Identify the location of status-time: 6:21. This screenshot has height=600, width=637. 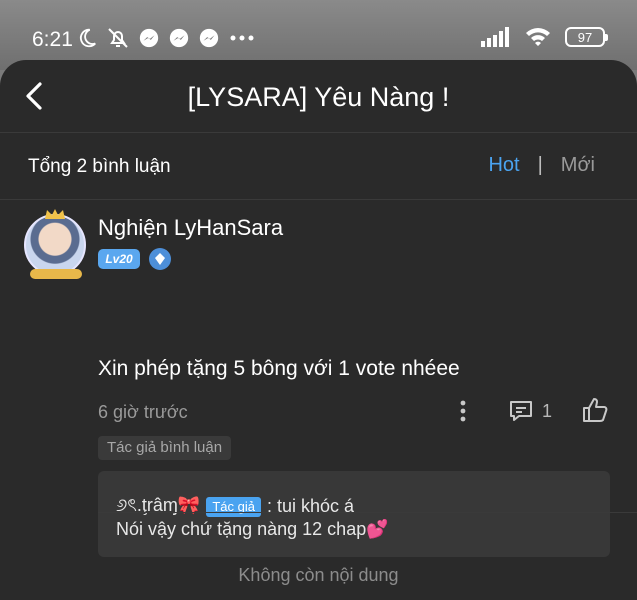
(52, 39).